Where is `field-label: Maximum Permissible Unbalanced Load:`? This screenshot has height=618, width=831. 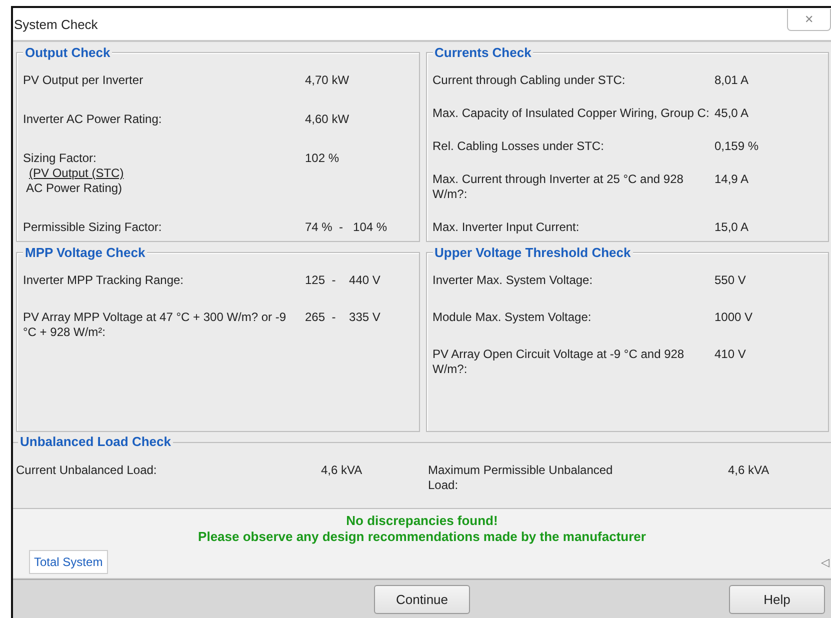
field-label: Maximum Permissible Unbalanced Load: is located at coordinates (521, 478).